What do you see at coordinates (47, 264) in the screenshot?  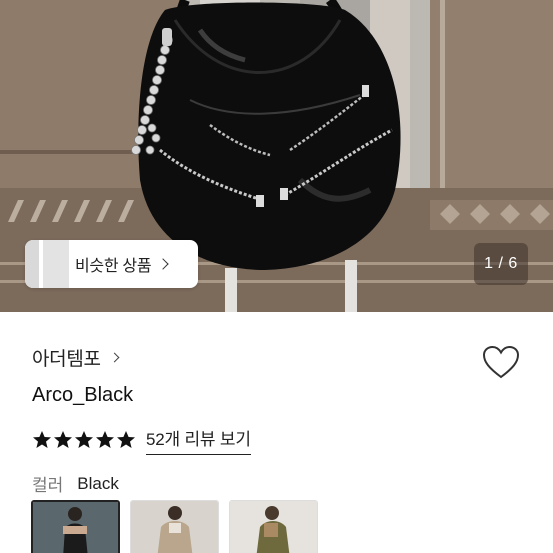 I see `similar-products-thumbnail` at bounding box center [47, 264].